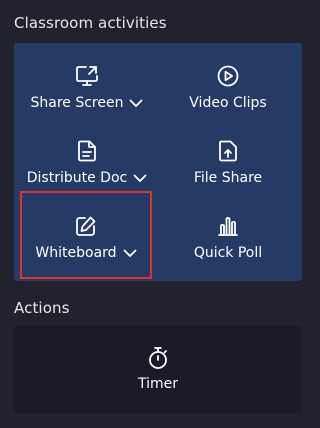 This screenshot has width=320, height=428. I want to click on file-upload-icon, so click(228, 151).